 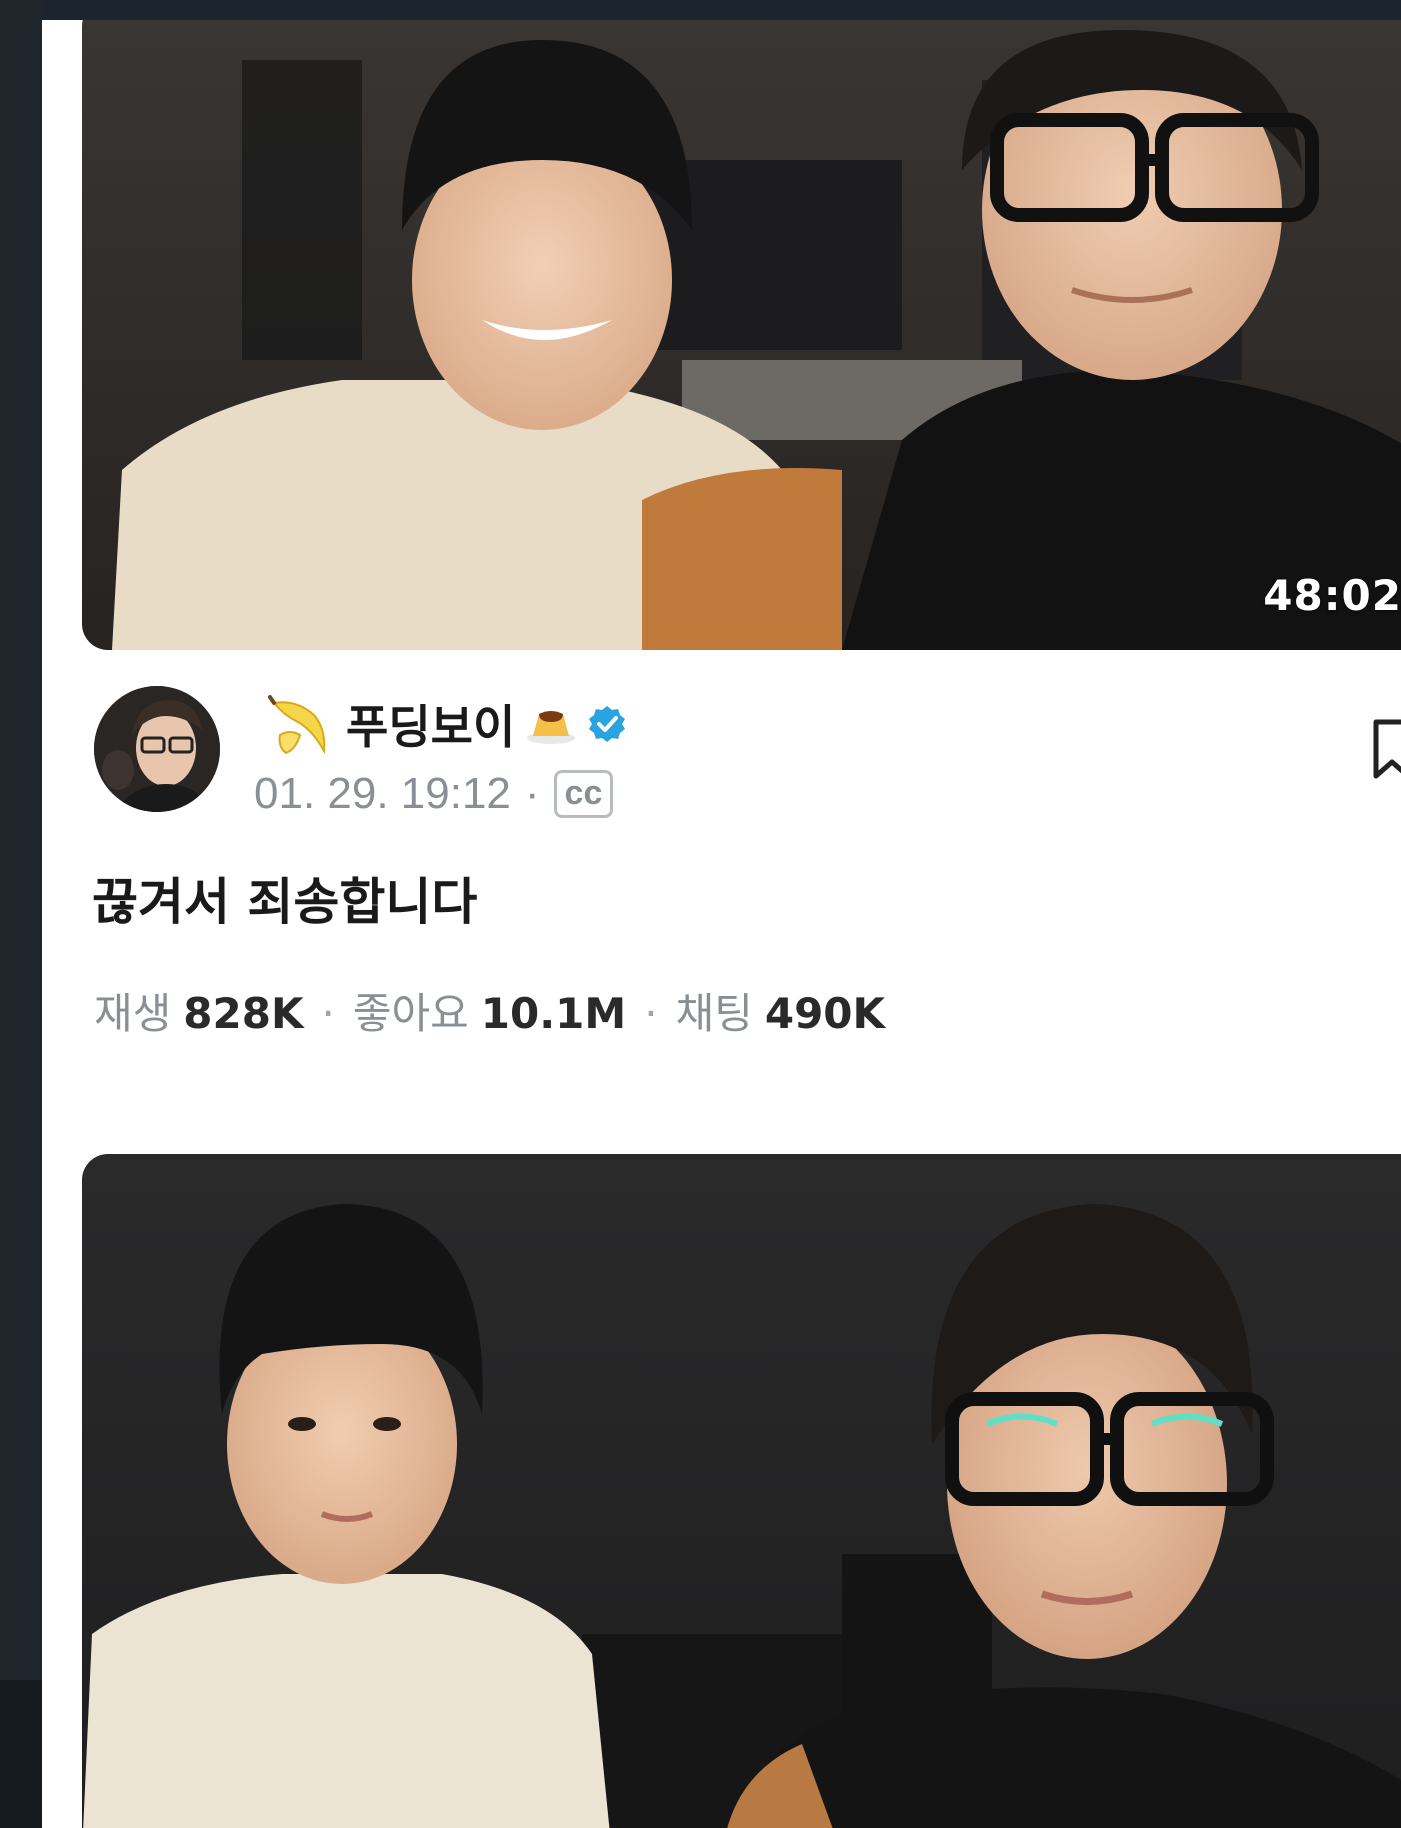 I want to click on plays-label: 재생, so click(x=133, y=1013).